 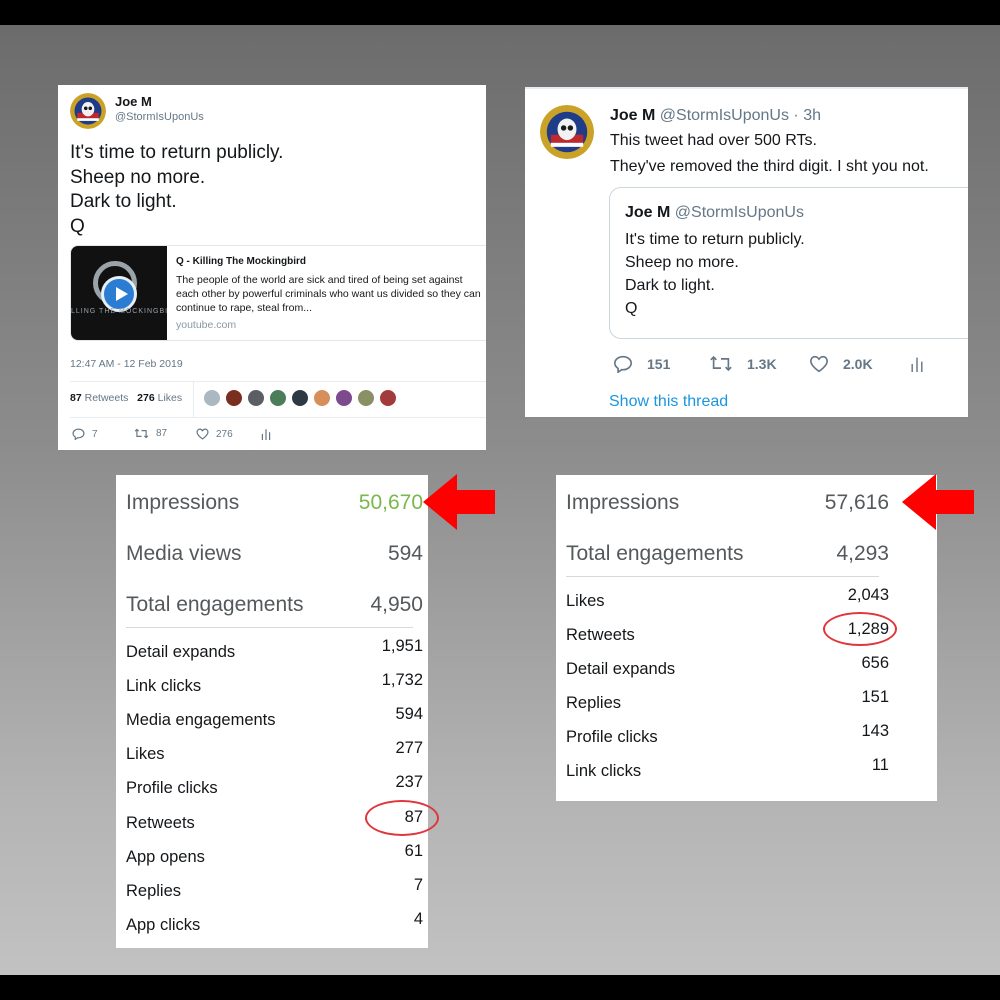 I want to click on play-icon, so click(x=119, y=294).